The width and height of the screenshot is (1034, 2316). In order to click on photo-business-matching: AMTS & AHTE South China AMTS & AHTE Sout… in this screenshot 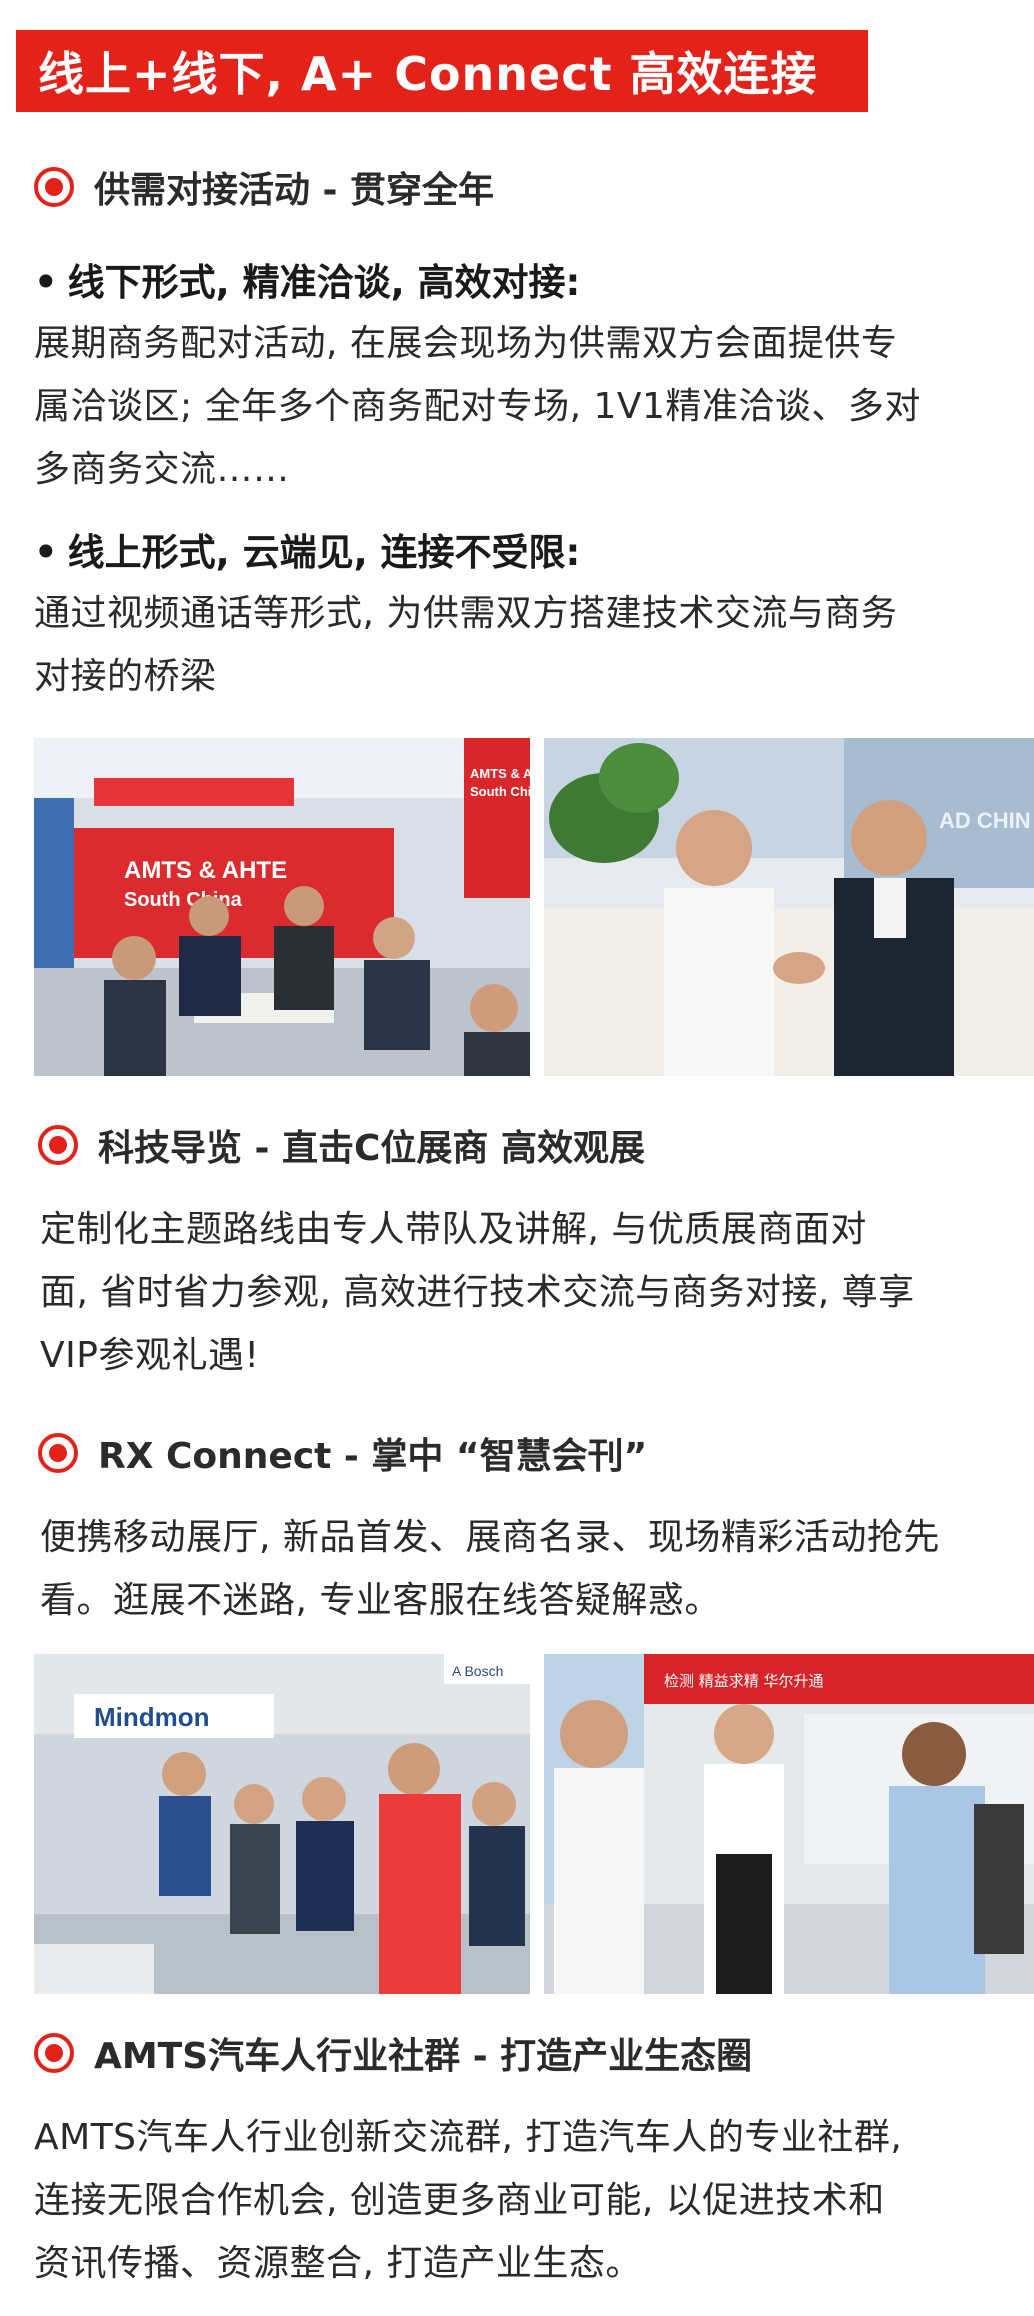, I will do `click(282, 907)`.